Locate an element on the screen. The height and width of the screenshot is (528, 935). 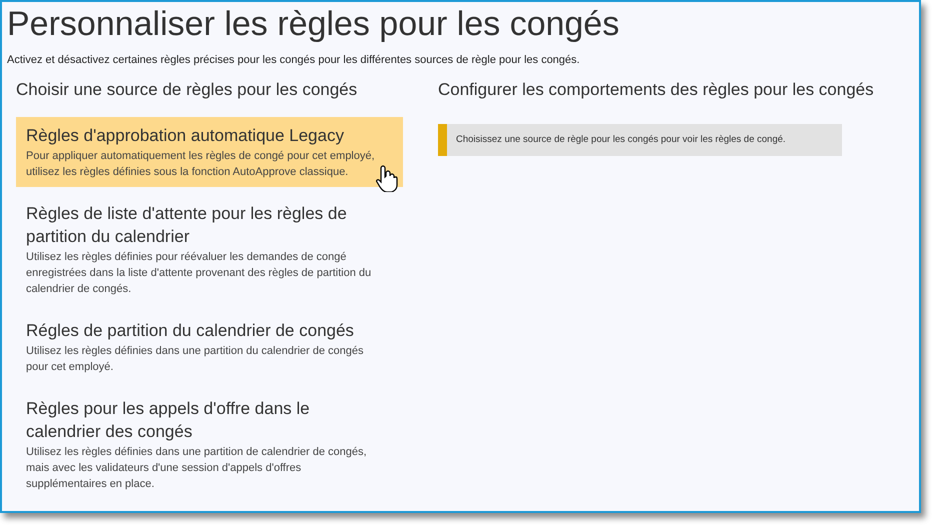
rule-source-title: Règles de liste d'attente pour les règles de partition du calendrier is located at coordinates (187, 225).